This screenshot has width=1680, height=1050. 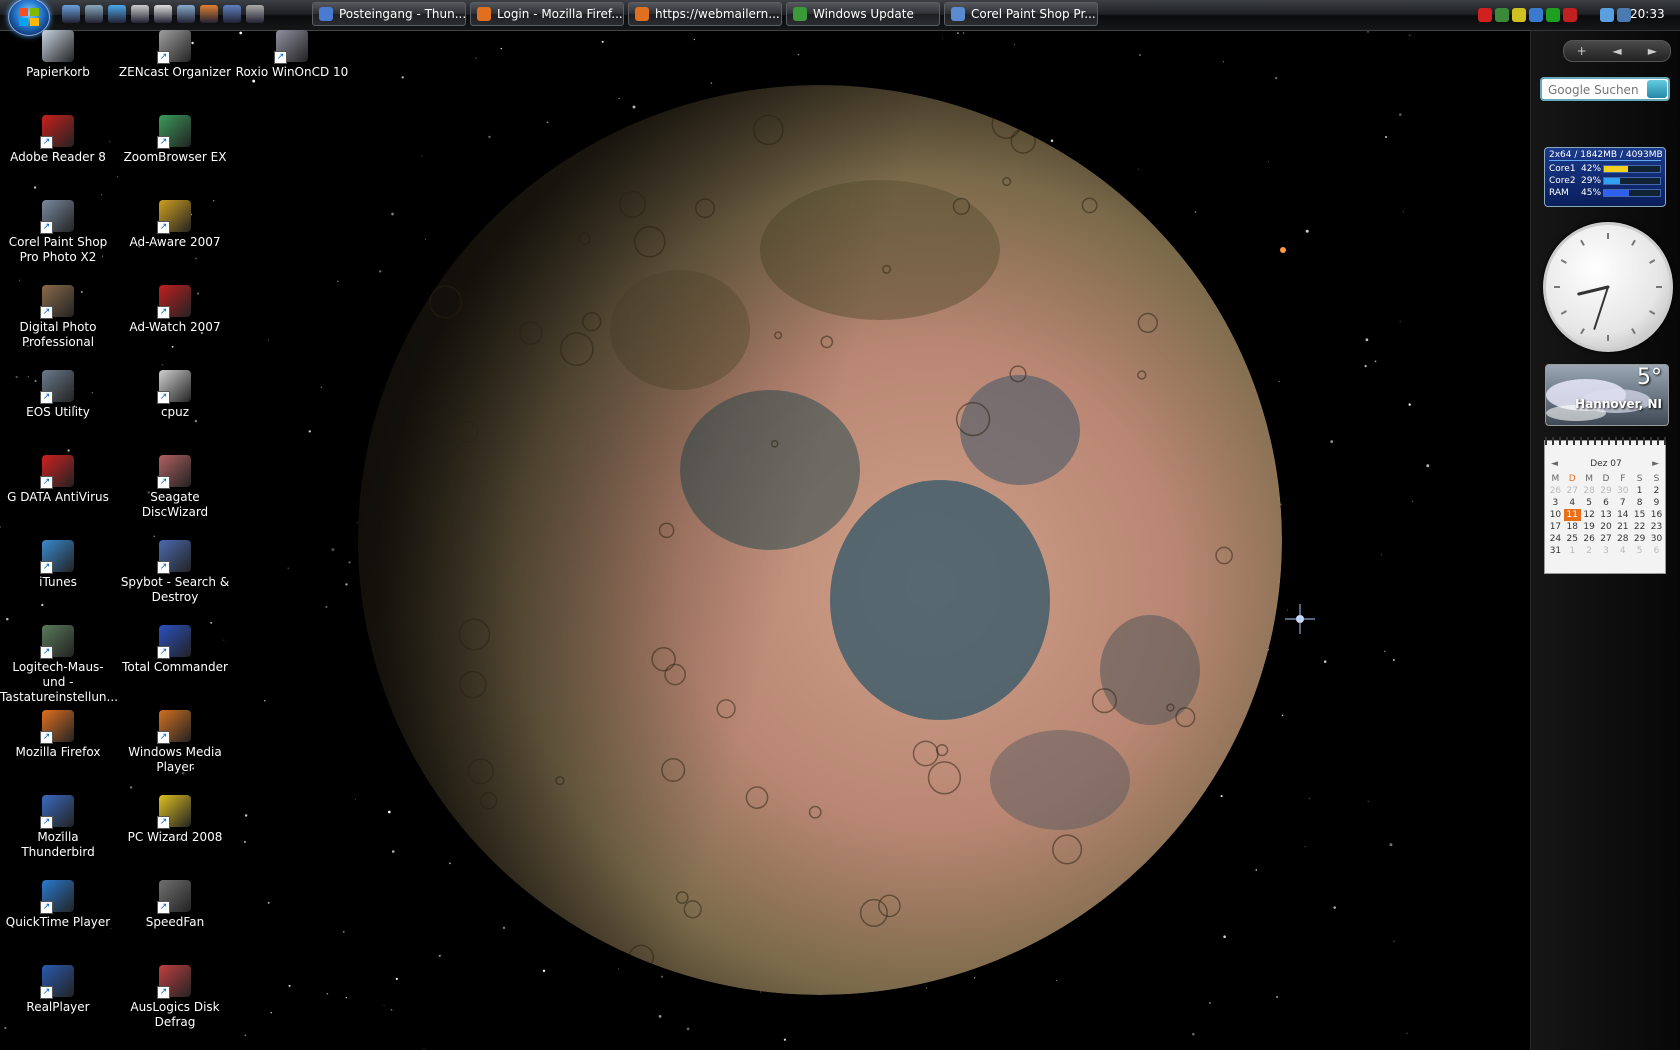 I want to click on calendar-day: 22, so click(x=1639, y=527).